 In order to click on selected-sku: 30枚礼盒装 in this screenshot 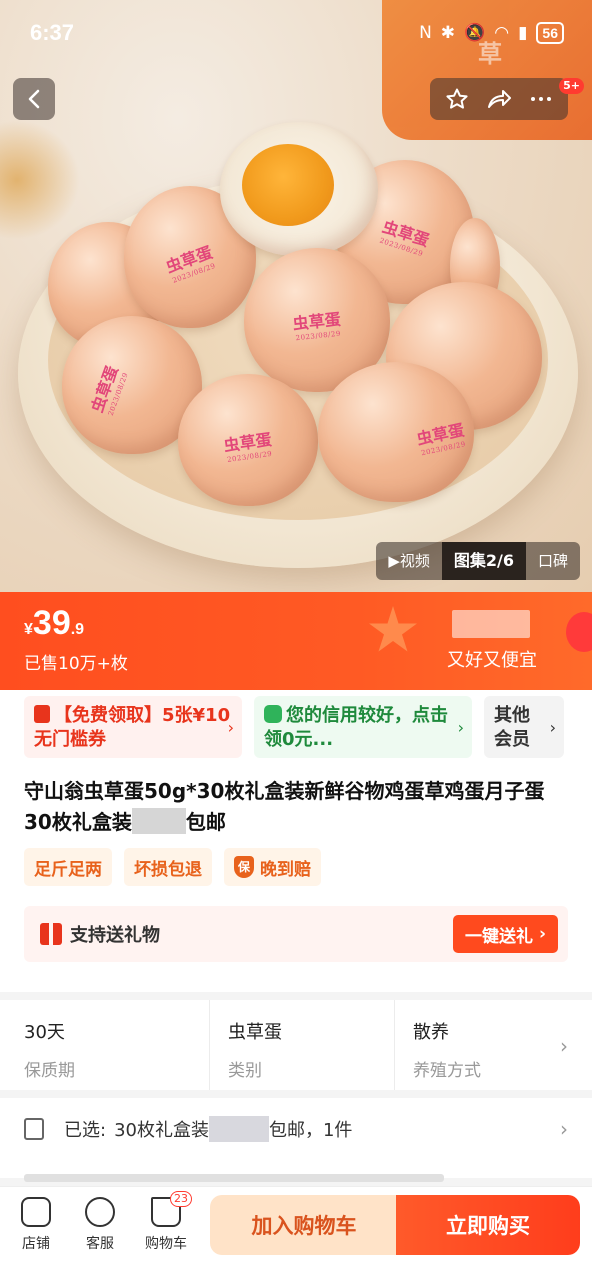, I will do `click(161, 1130)`.